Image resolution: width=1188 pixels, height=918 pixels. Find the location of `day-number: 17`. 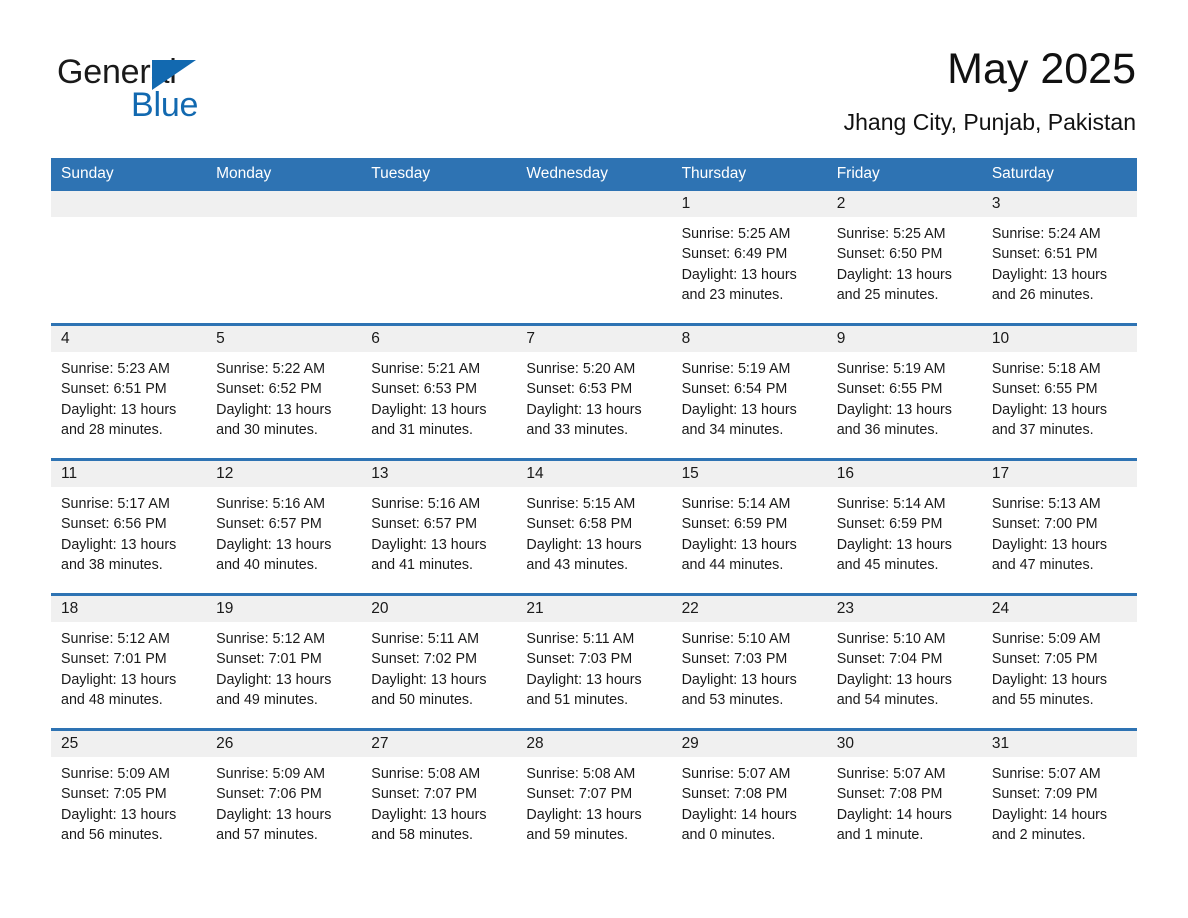

day-number: 17 is located at coordinates (1059, 474).